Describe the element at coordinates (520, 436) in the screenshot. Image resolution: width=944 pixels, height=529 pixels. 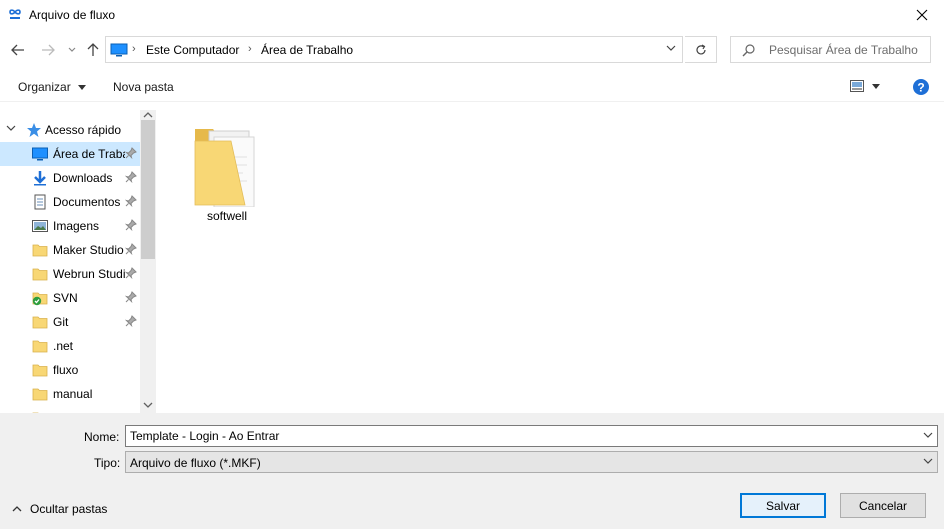
I see `file-name-input` at that location.